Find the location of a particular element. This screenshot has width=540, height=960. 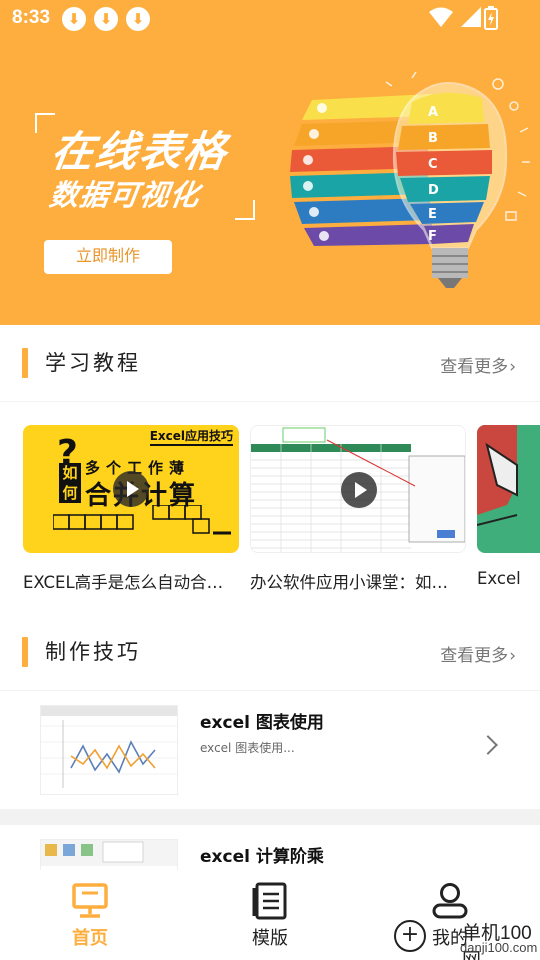

plus-circle-icon: + is located at coordinates (410, 936).